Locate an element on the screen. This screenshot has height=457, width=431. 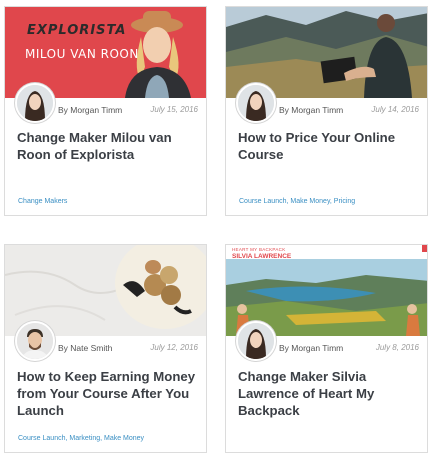
post-date: July 8, 2016 is located at coordinates (397, 347).